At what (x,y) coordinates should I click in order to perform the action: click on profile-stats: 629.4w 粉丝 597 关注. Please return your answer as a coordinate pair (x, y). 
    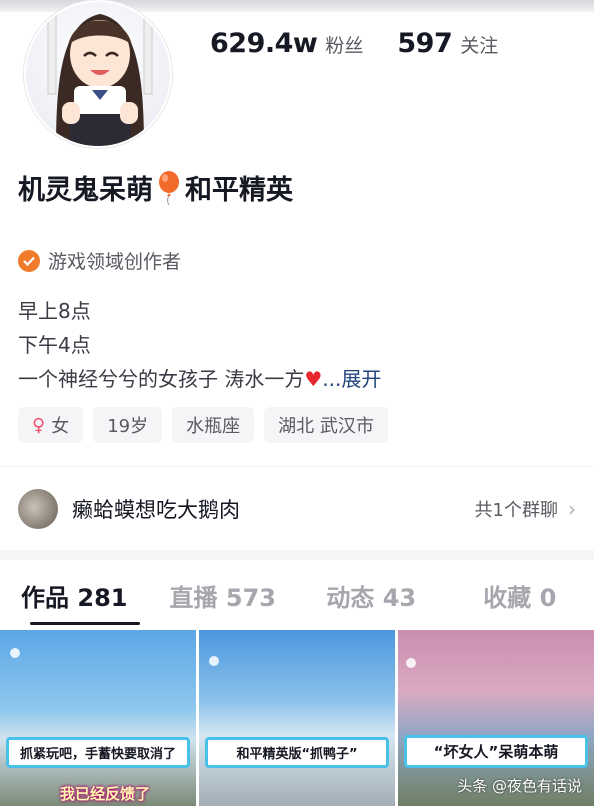
    Looking at the image, I should click on (354, 48).